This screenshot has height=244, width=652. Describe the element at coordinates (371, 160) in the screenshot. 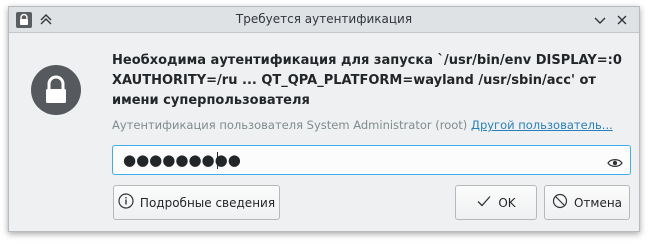

I see `password-field: ●●●●●●●●●` at that location.